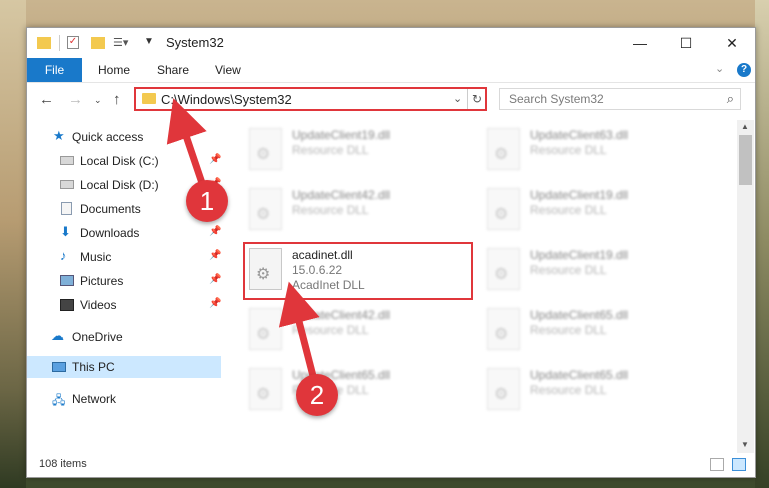 The image size is (769, 488). Describe the element at coordinates (98, 43) in the screenshot. I see `new-folder-icon` at that location.